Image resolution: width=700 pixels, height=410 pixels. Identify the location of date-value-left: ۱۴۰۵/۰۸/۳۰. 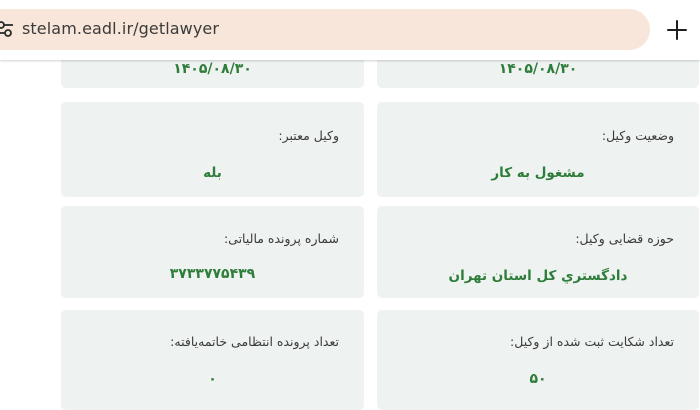
(212, 69).